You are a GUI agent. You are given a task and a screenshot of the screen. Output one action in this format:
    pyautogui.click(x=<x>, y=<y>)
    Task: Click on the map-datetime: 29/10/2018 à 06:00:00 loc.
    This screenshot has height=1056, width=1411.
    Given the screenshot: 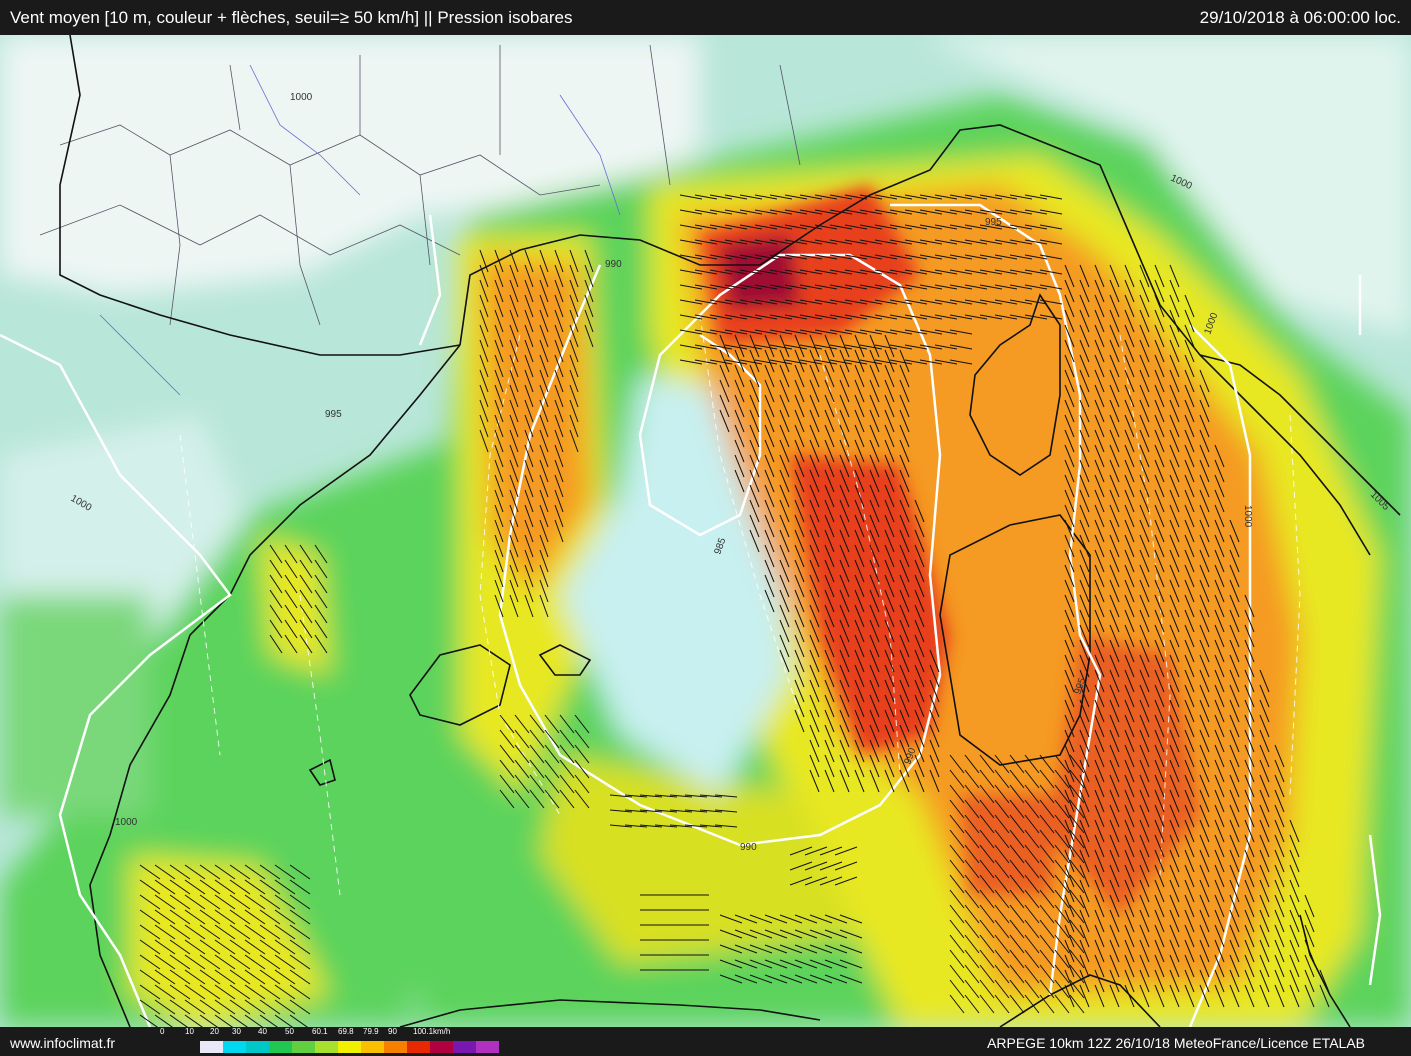 What is the action you would take?
    pyautogui.click(x=1300, y=17)
    